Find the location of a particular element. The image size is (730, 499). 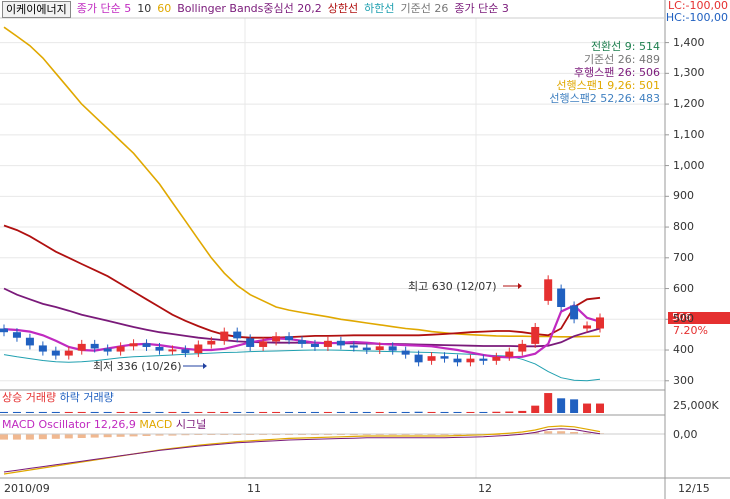

macd-signal-legend: 시그널 is located at coordinates (191, 424).